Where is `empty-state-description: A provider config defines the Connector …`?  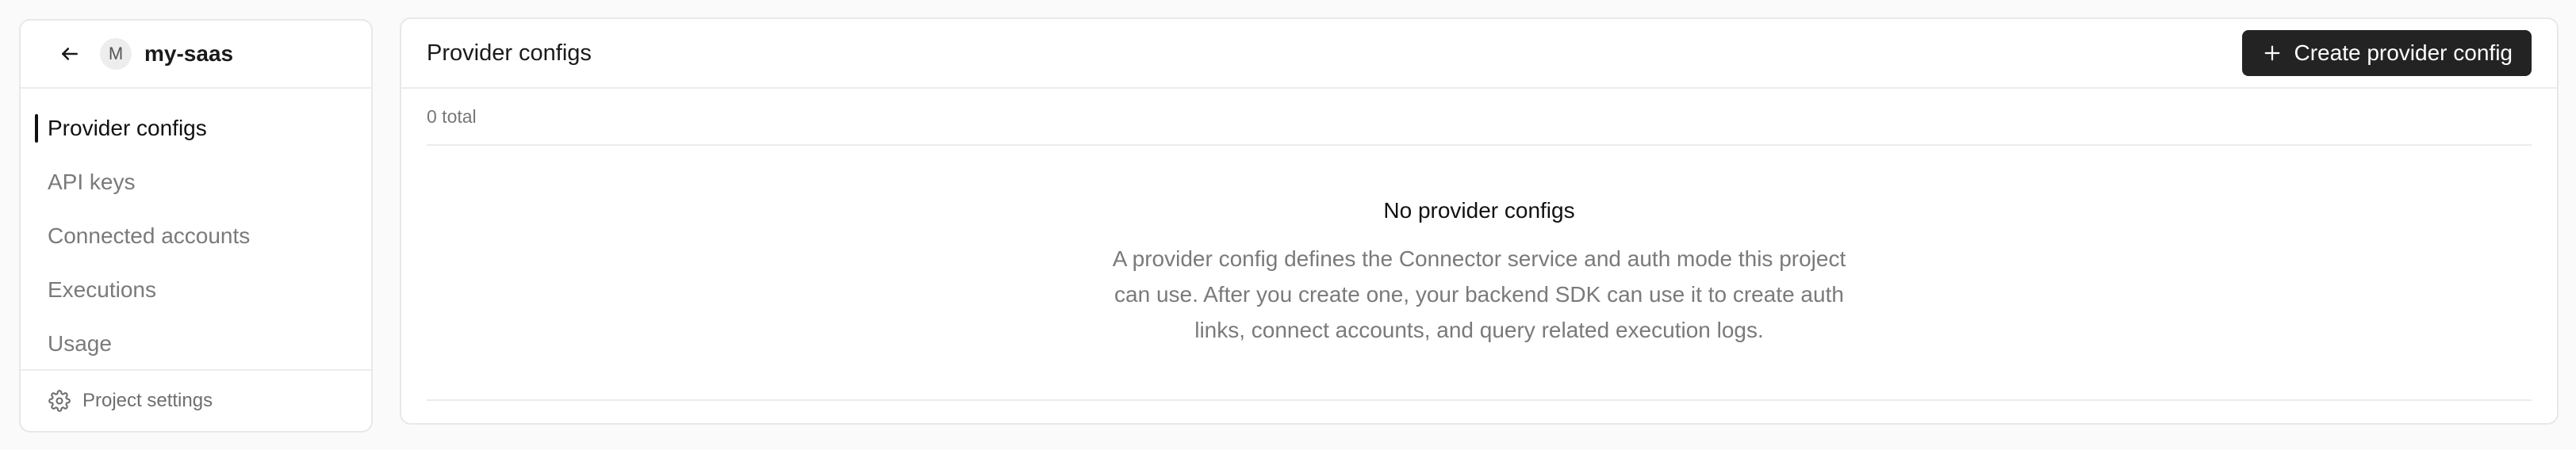
empty-state-description: A provider config defines the Connector … is located at coordinates (1479, 294).